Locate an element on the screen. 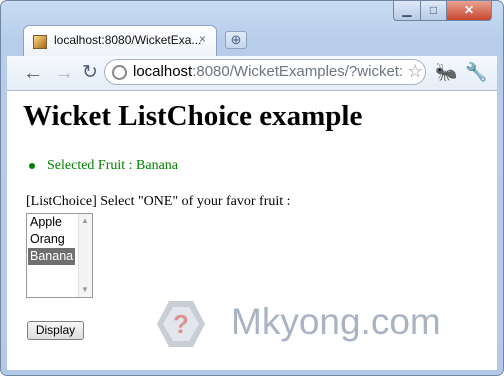 This screenshot has height=376, width=504. bookmark-star-icon: ☆ is located at coordinates (415, 71).